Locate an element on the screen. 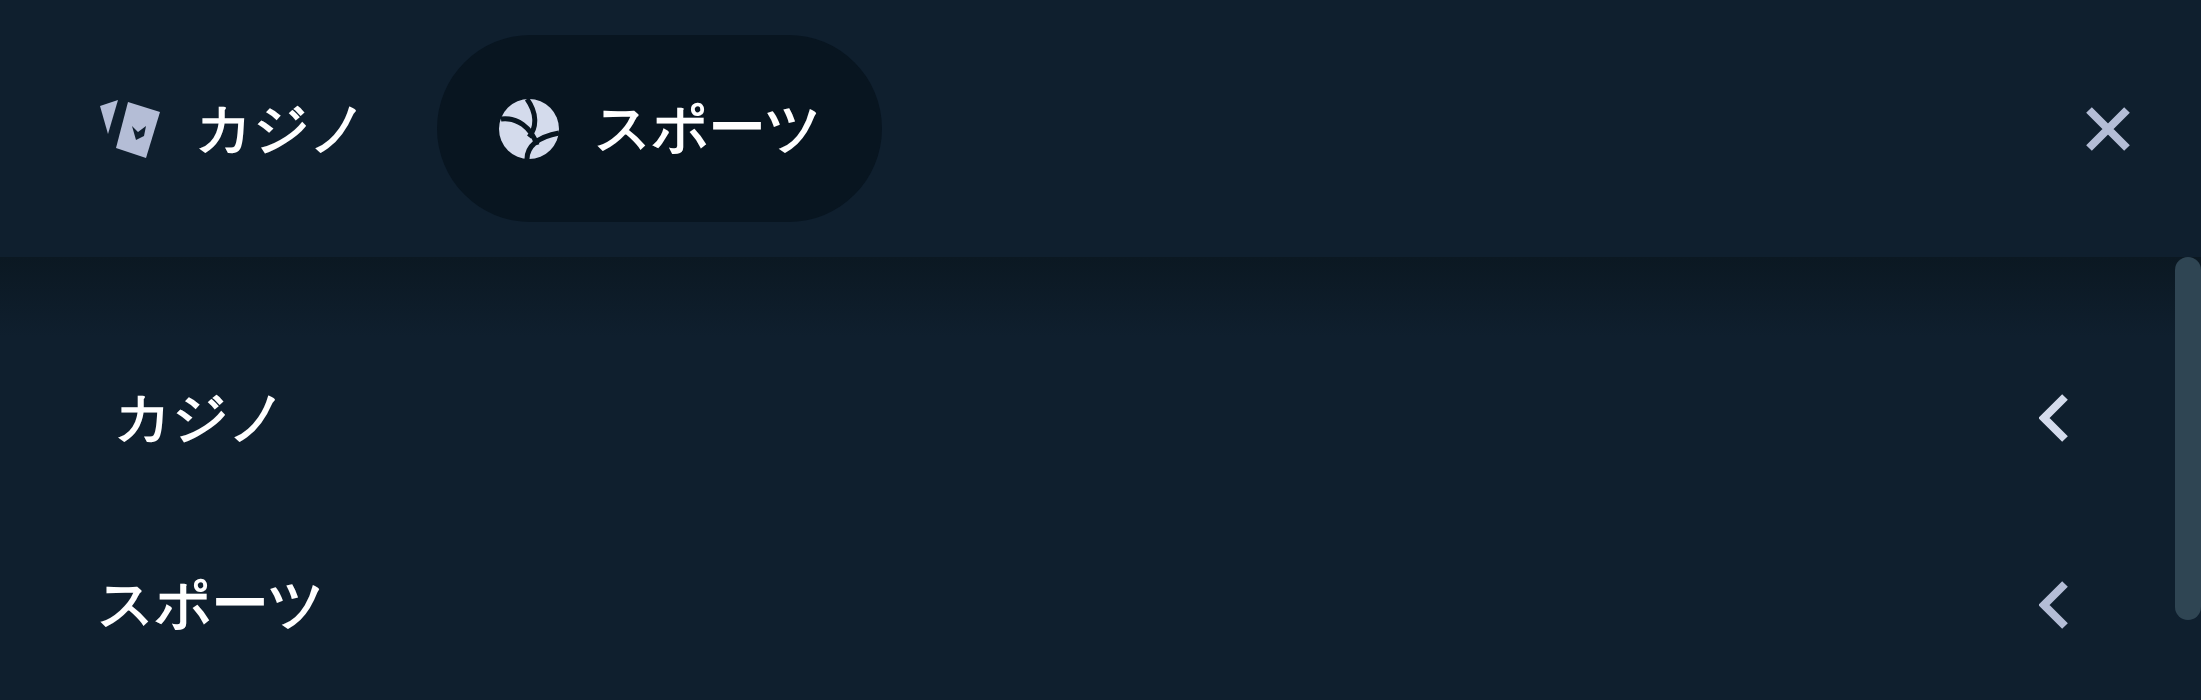 The image size is (2201, 700). tab: スポーツ is located at coordinates (659, 128).